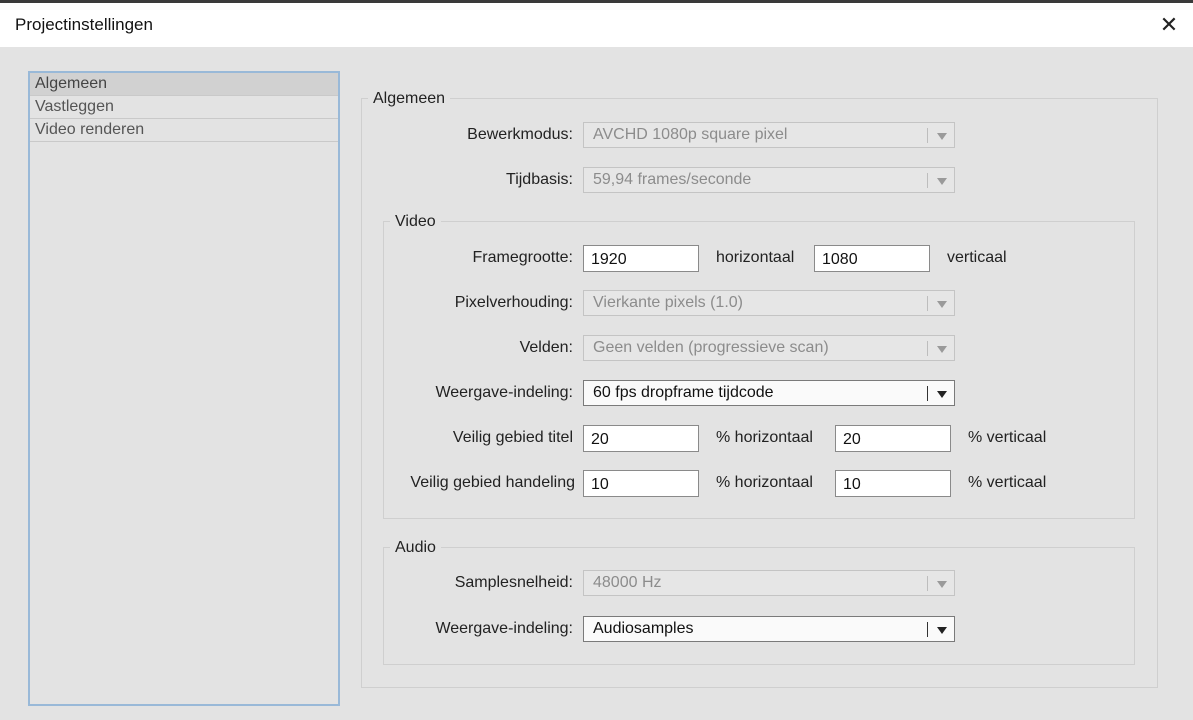 Image resolution: width=1193 pixels, height=720 pixels. Describe the element at coordinates (596, 23) in the screenshot. I see `title-bar: Projectinstellingen ✕` at that location.